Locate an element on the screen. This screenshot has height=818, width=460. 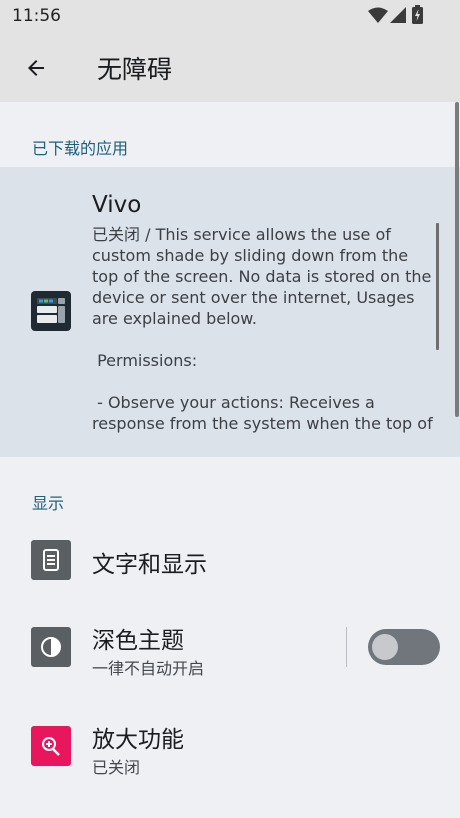
status-icons is located at coordinates (398, 15).